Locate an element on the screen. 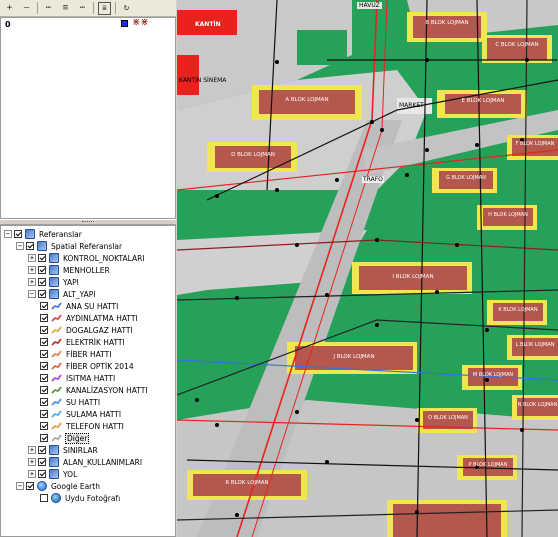 This screenshot has width=558, height=537. symbol-icon: ⋇⋇ is located at coordinates (140, 22).